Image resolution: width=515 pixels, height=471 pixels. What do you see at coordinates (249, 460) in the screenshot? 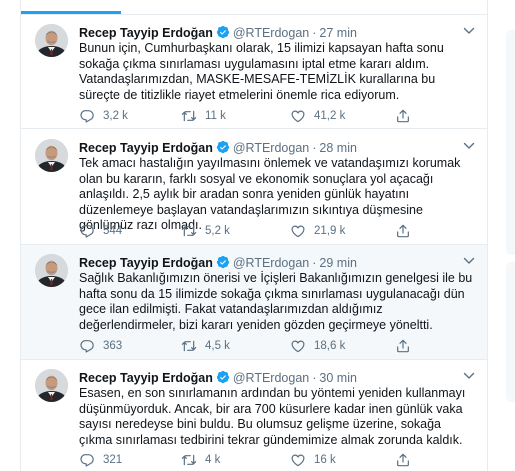
I see `tweet-actions: 321 4 k 16 k` at bounding box center [249, 460].